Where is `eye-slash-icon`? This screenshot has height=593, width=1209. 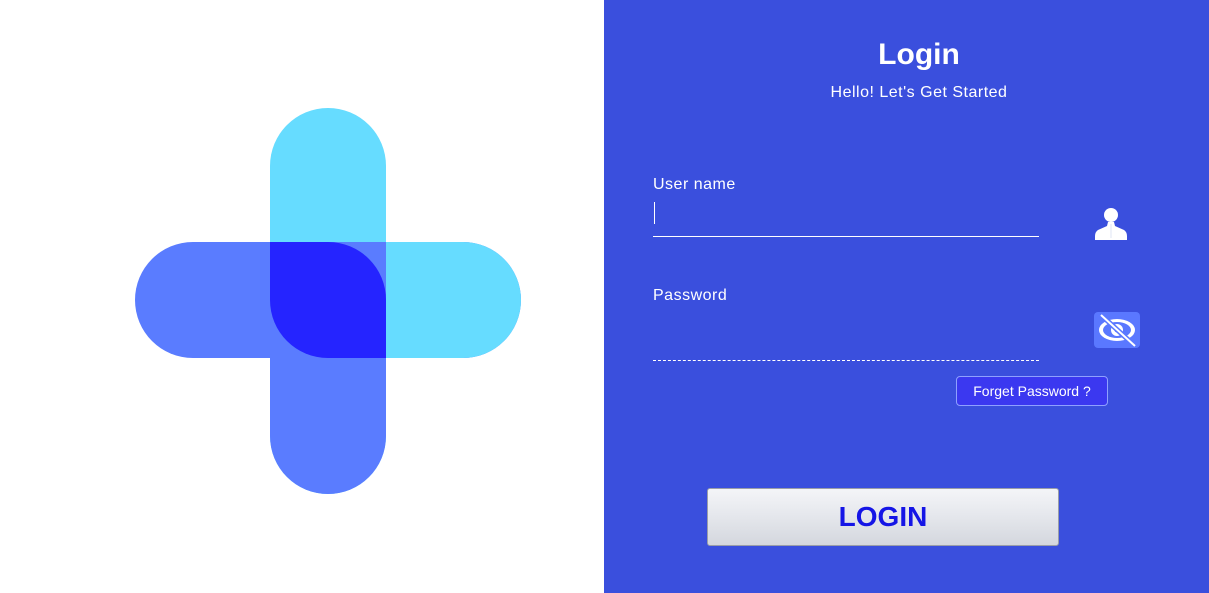
eye-slash-icon is located at coordinates (1118, 330).